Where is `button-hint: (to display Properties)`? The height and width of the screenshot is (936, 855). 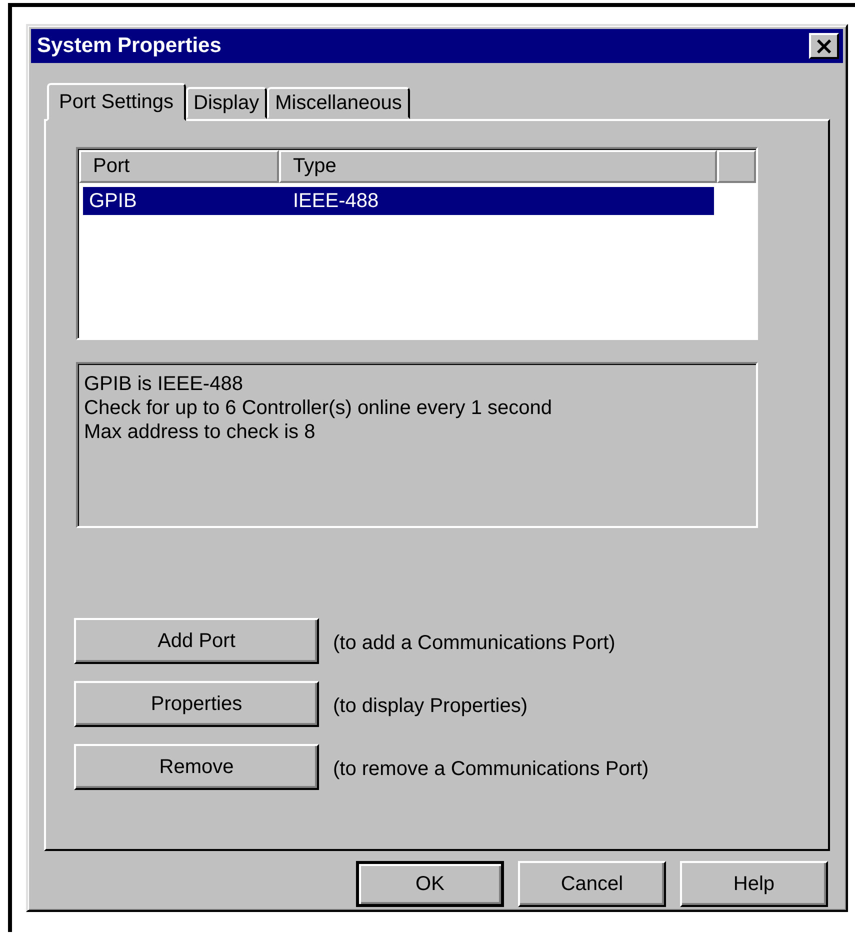
button-hint: (to display Properties) is located at coordinates (430, 706).